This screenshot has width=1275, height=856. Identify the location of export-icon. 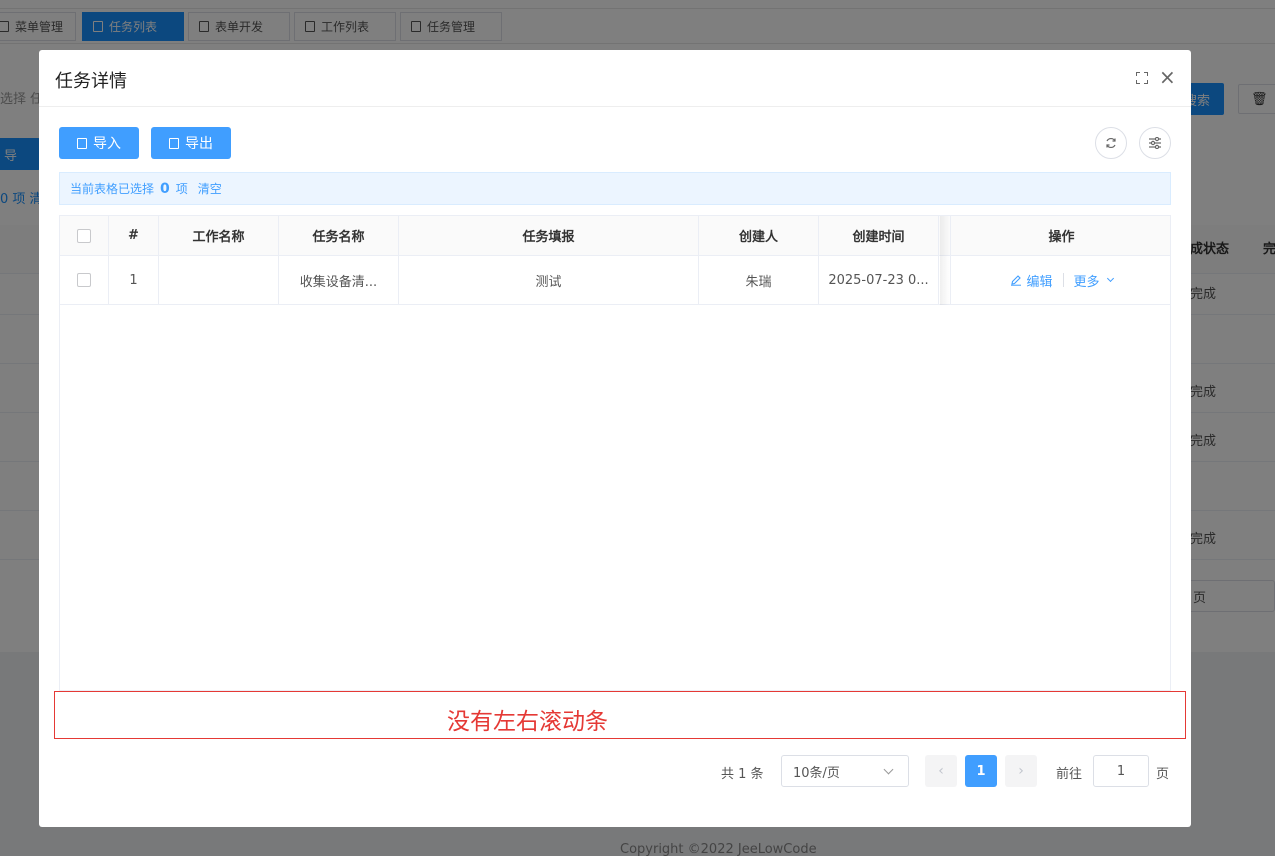
(174, 143).